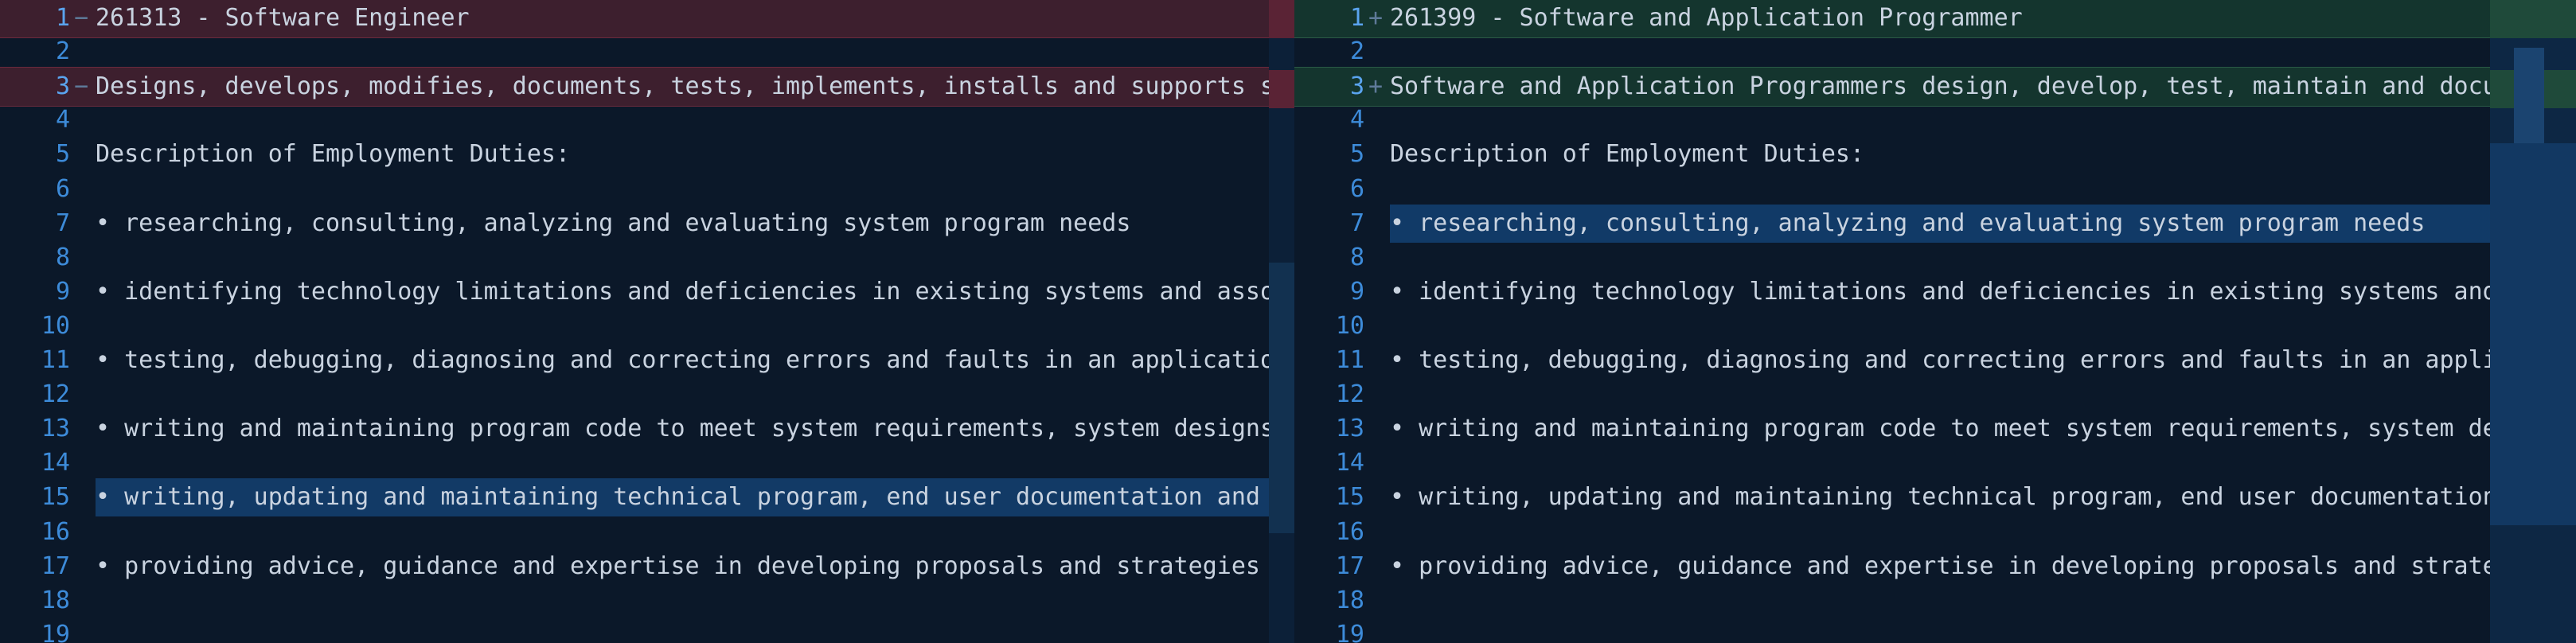 The image size is (2576, 643). I want to click on right-line-14: 14, so click(1935, 463).